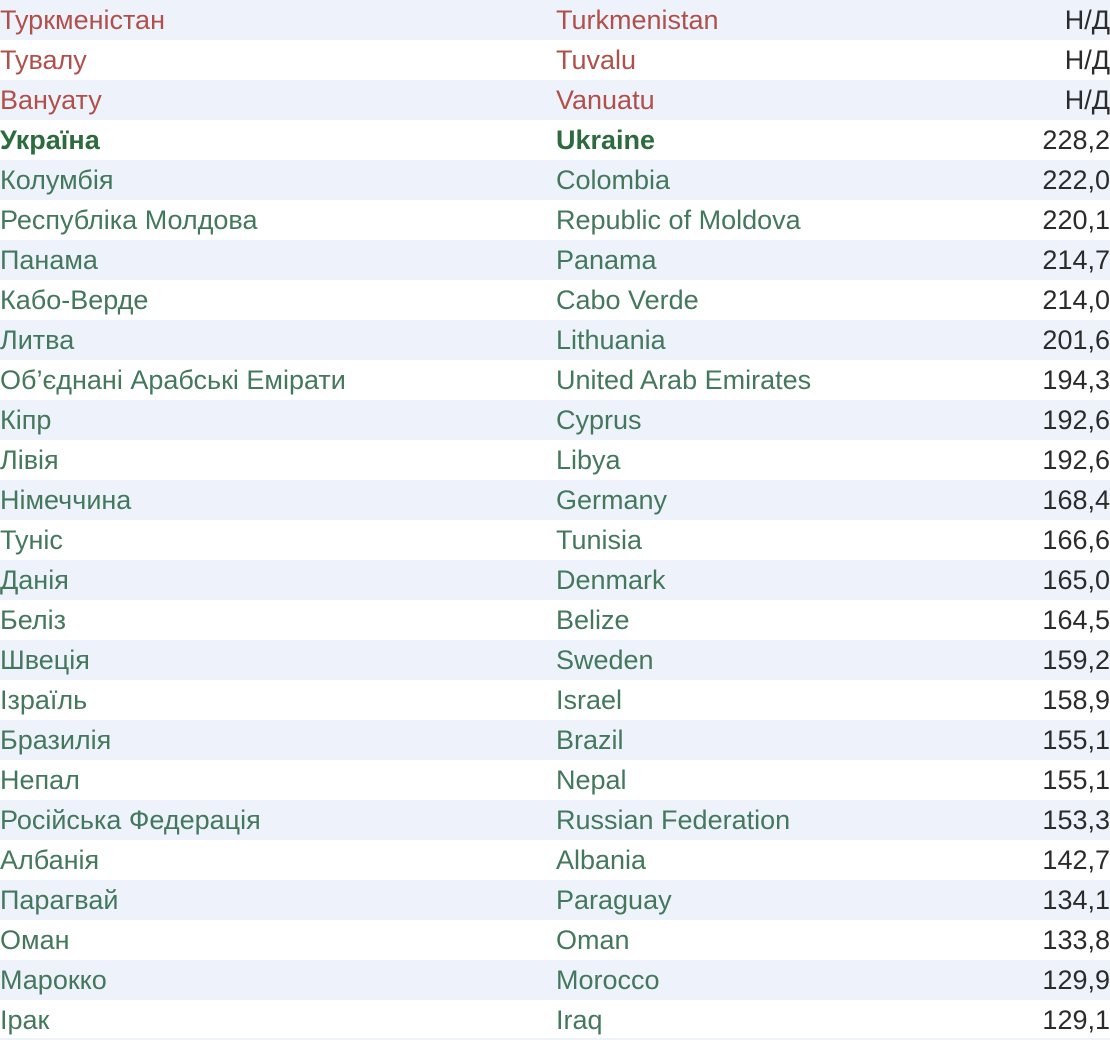 The height and width of the screenshot is (1040, 1110). I want to click on country-name-ukrainian: Німеччина, so click(66, 500).